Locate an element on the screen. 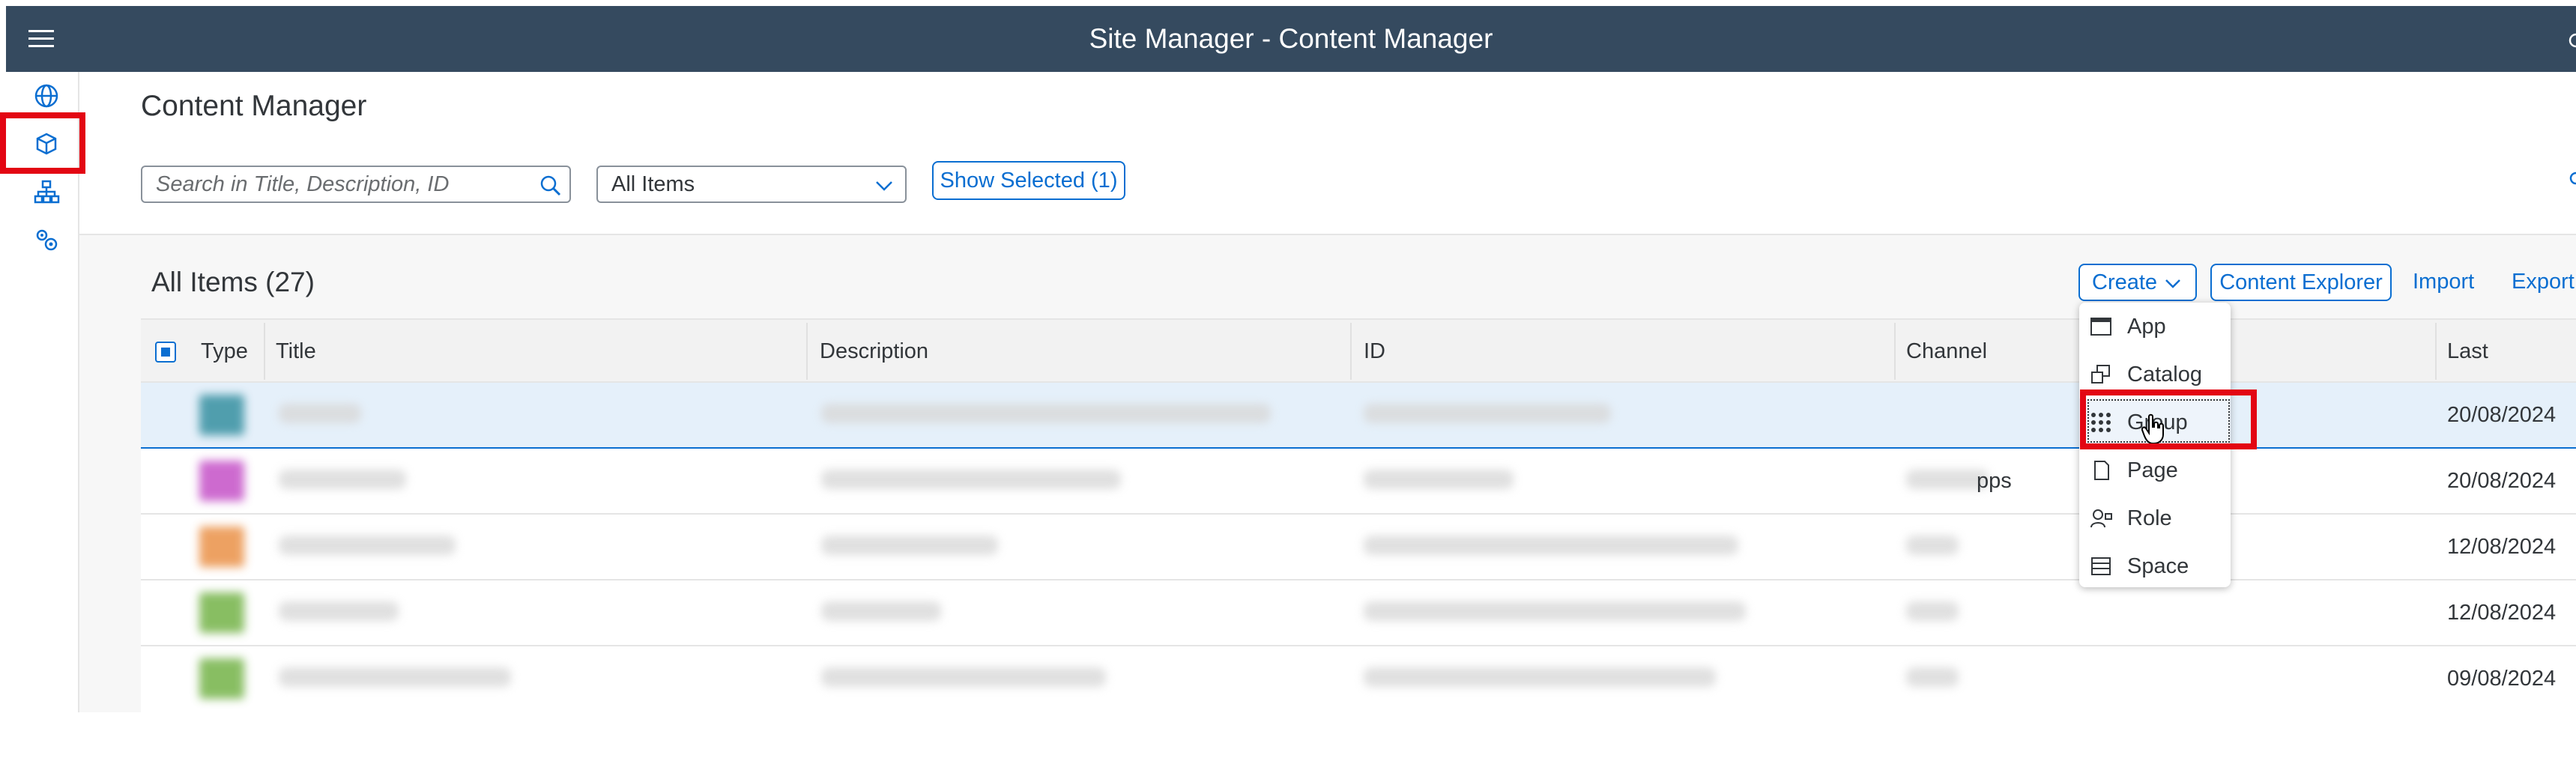 The height and width of the screenshot is (770, 2576). menu-item-label: Space is located at coordinates (2158, 566).